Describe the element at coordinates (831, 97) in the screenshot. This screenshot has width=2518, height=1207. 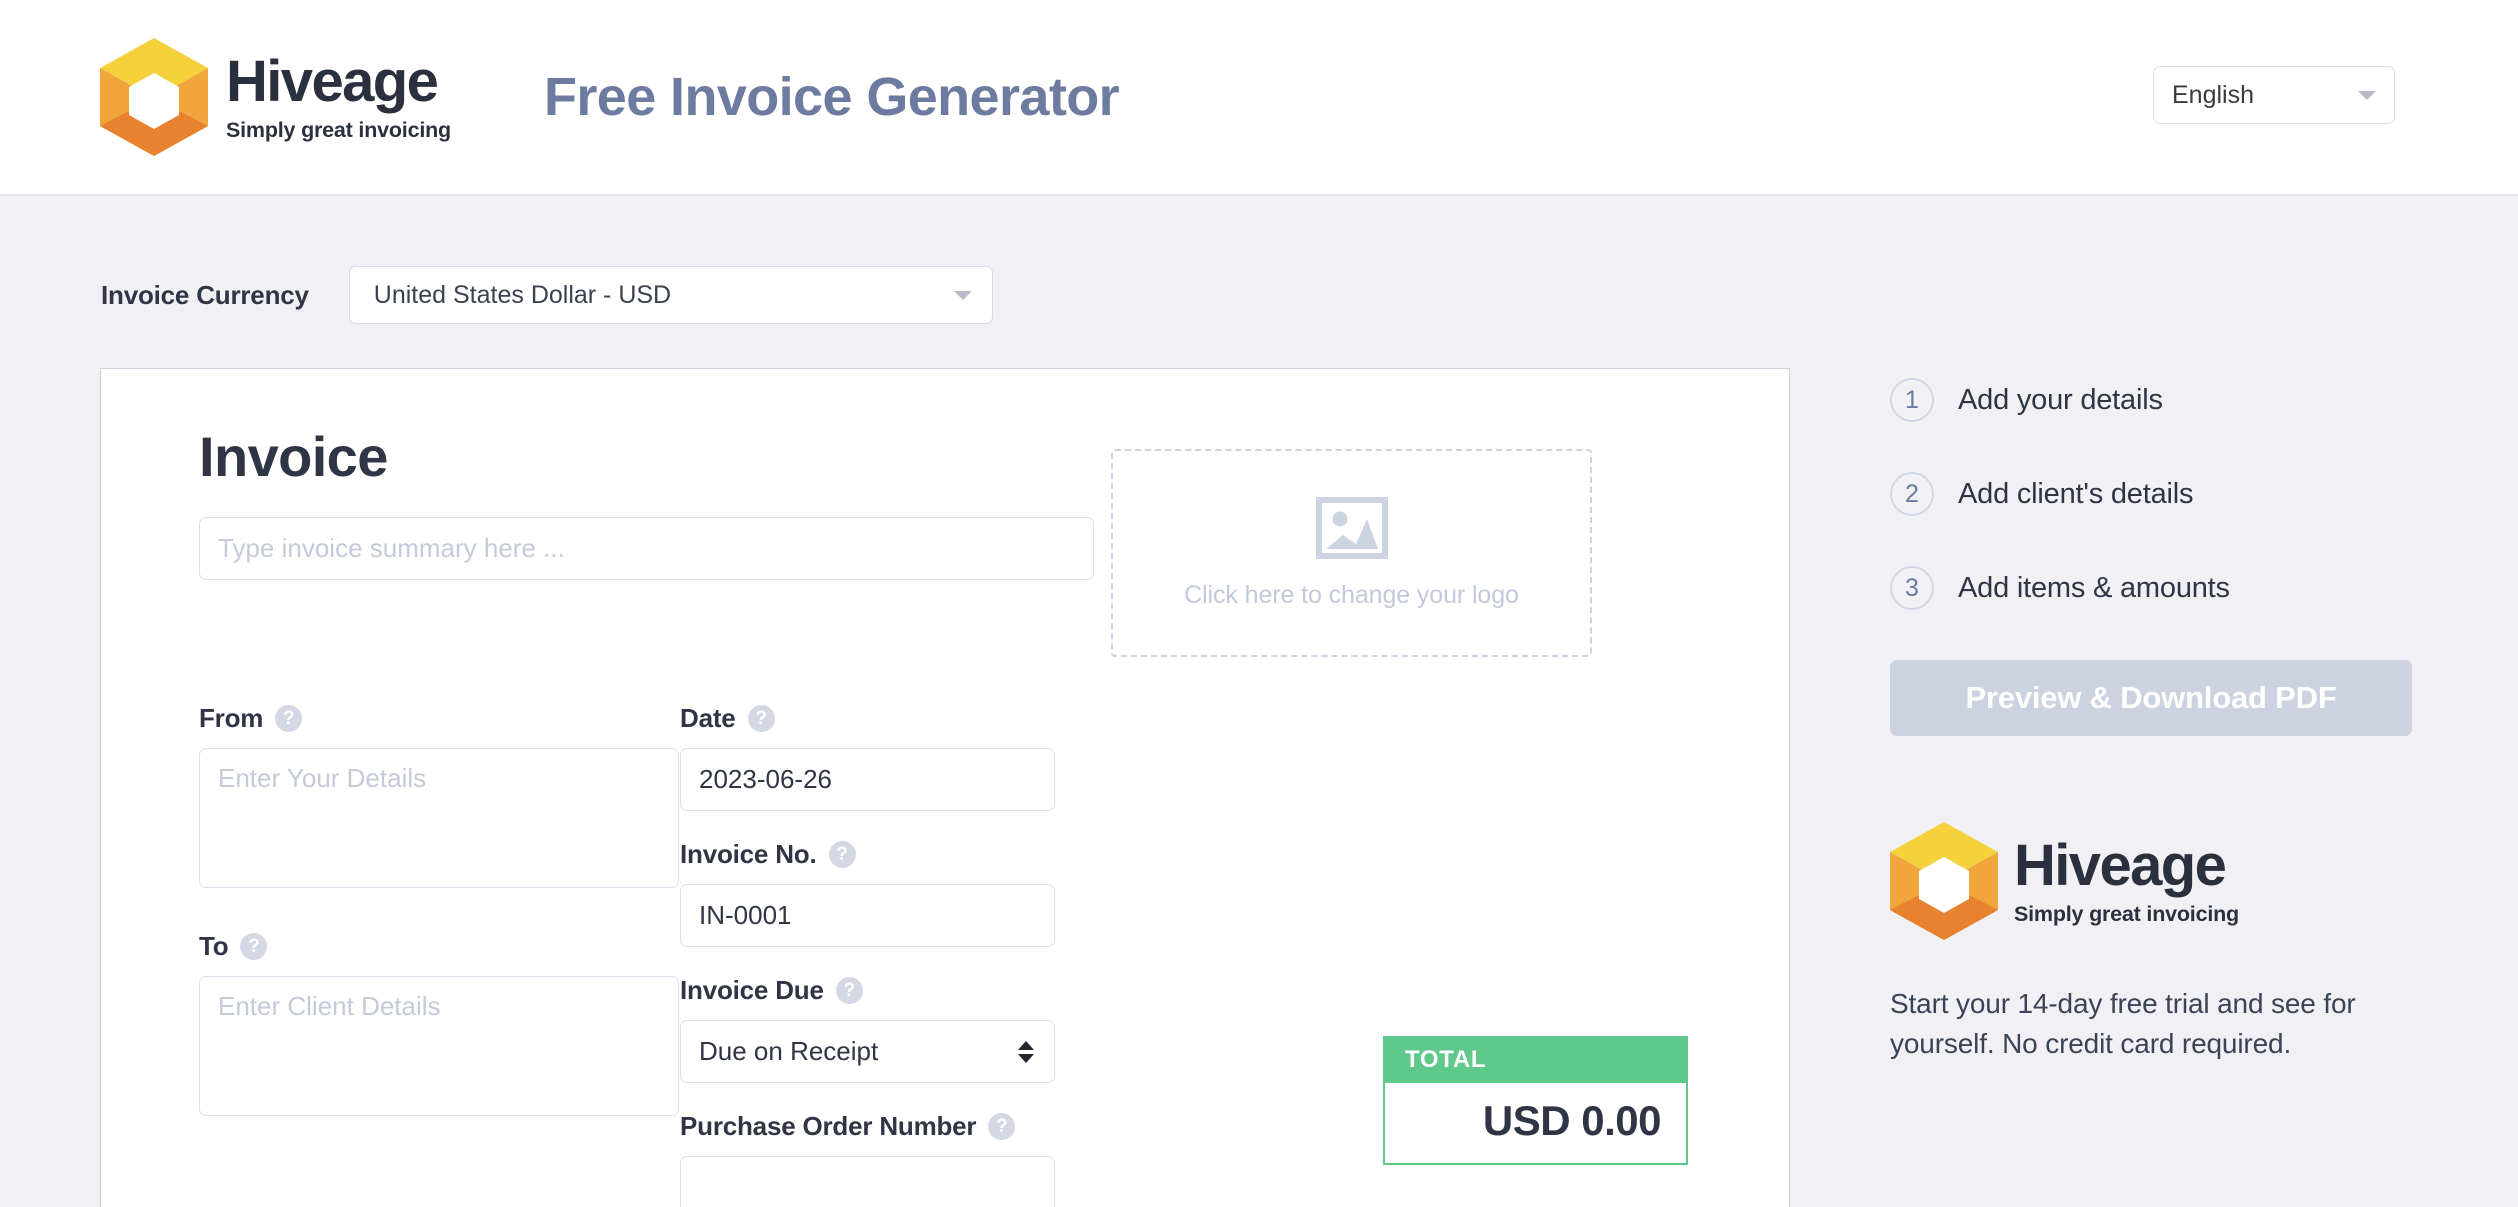
I see `page-title: Free Invoice Generator` at that location.